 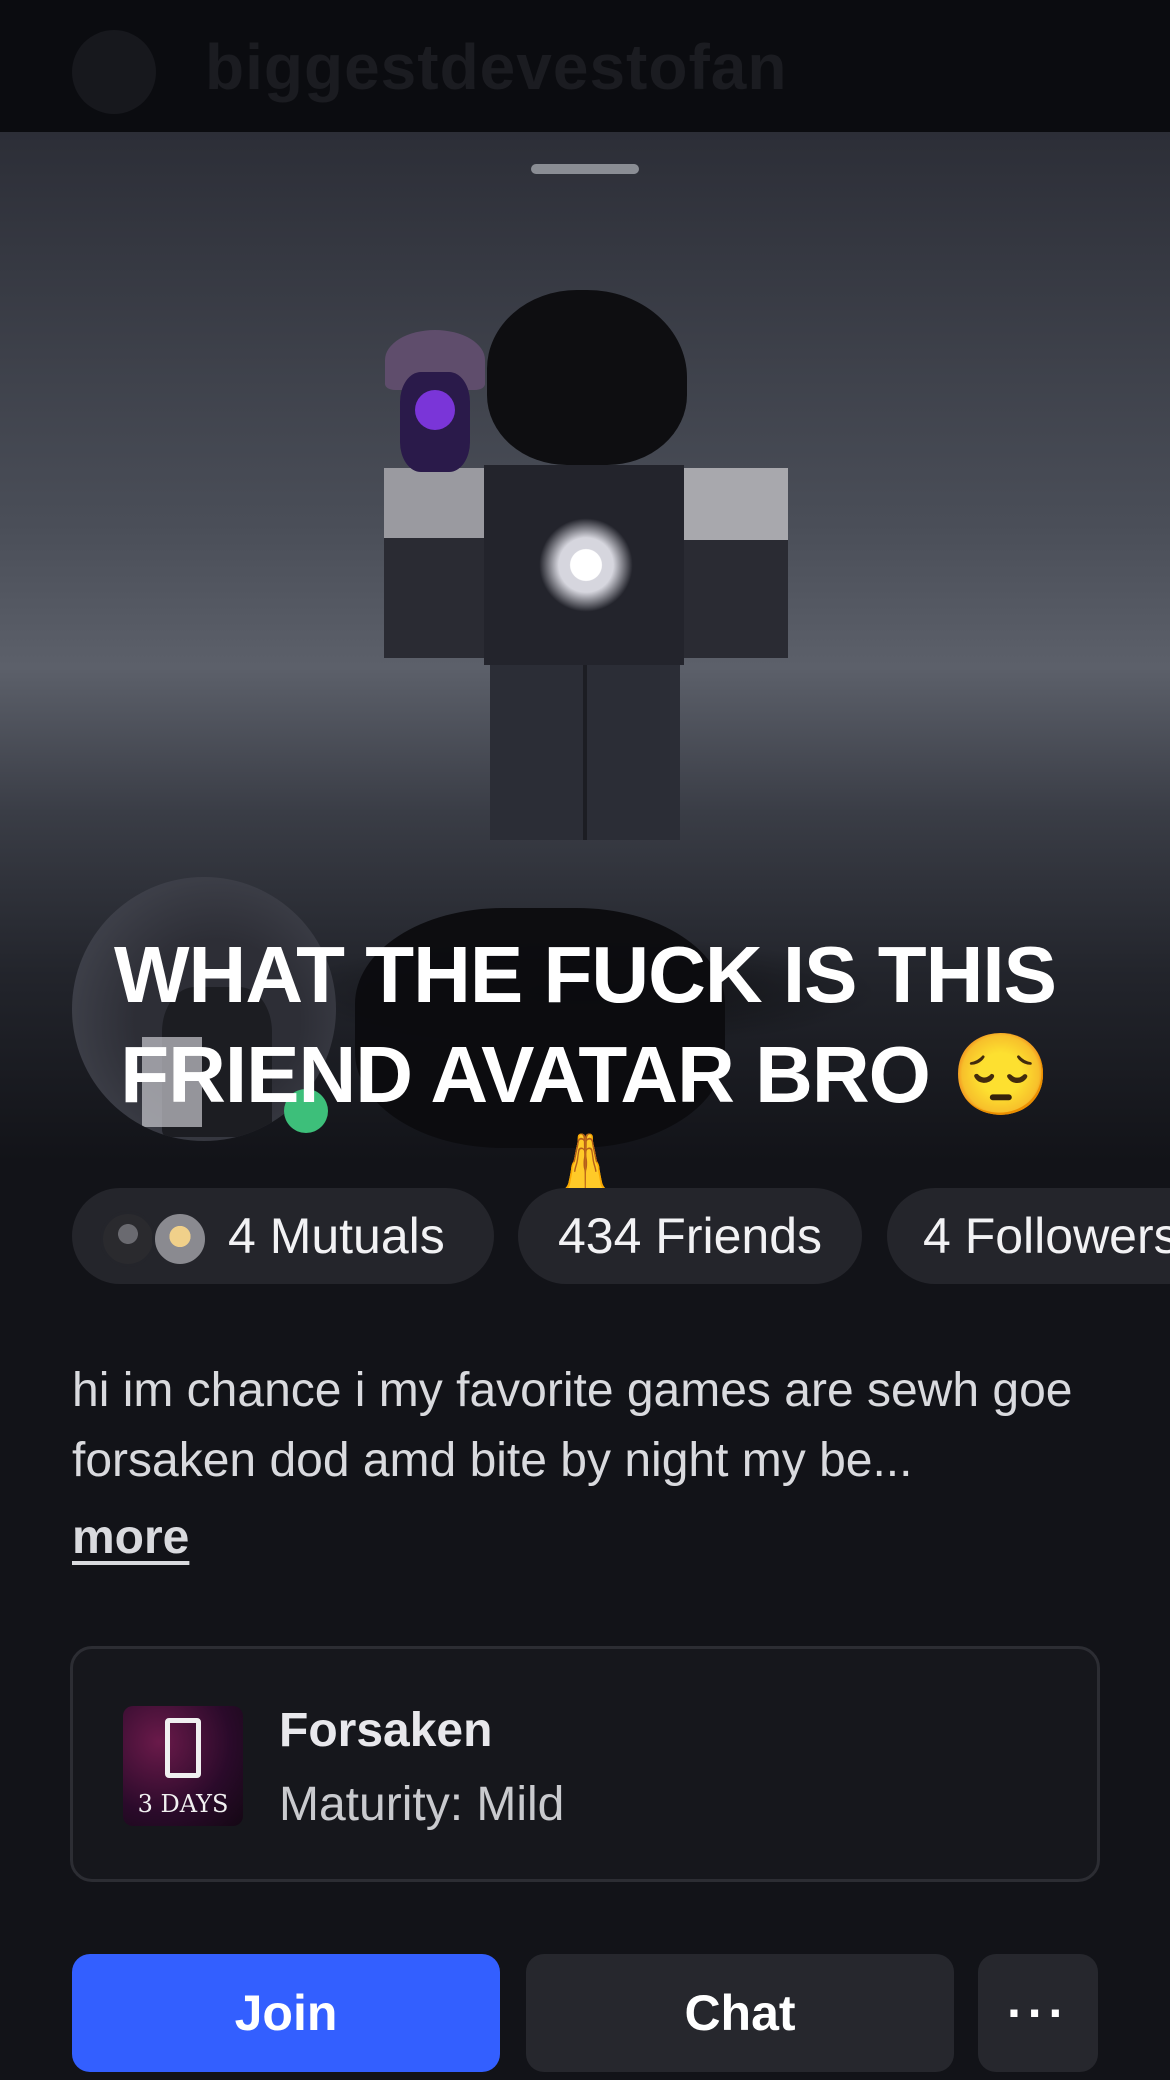 I want to click on game-thumb-text: 3 DAYS, so click(x=183, y=1804).